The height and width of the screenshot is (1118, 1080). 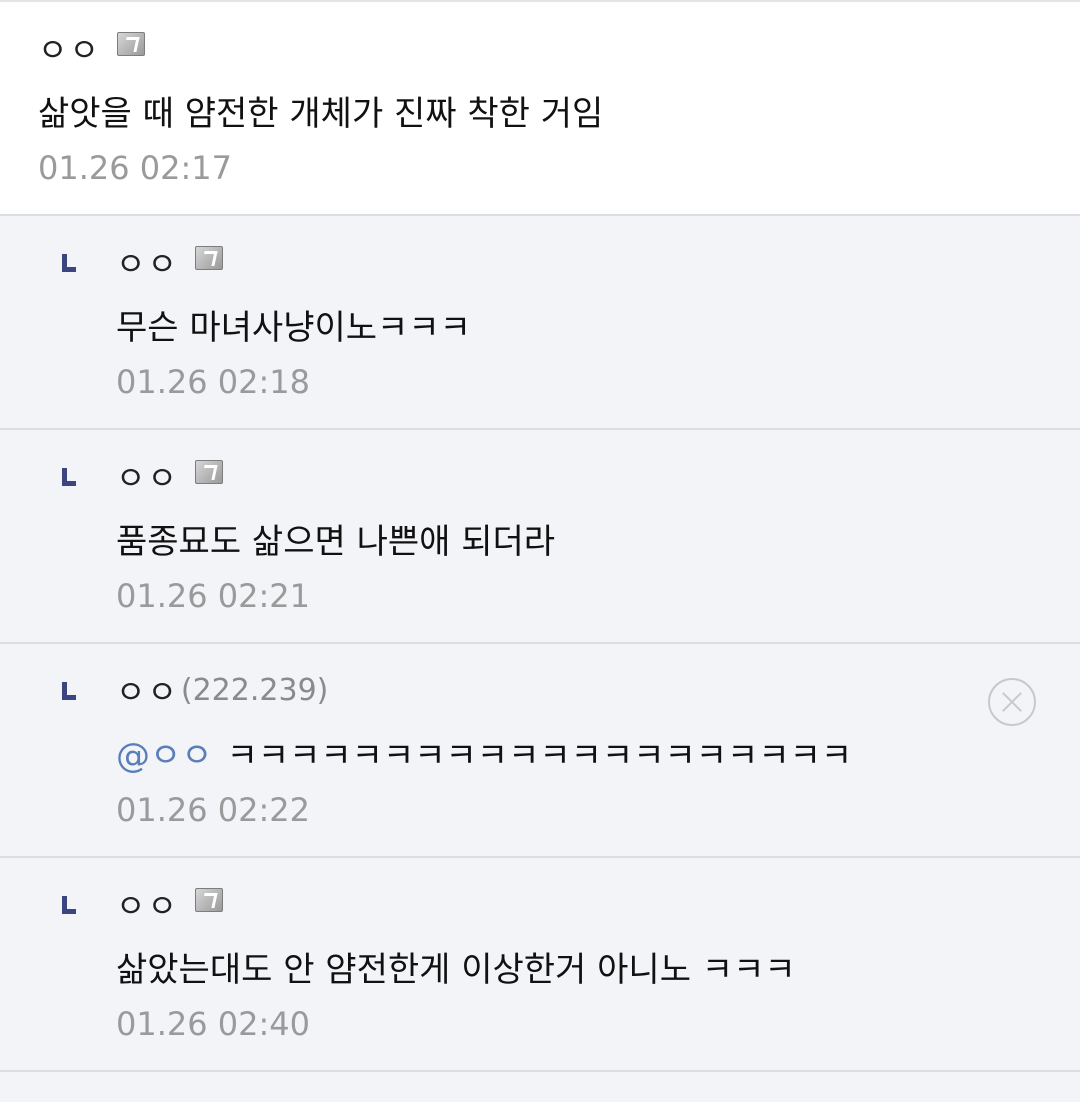 What do you see at coordinates (336, 542) in the screenshot?
I see `comment-text: 품종묘도 삶으면 나쁜애 되더라` at bounding box center [336, 542].